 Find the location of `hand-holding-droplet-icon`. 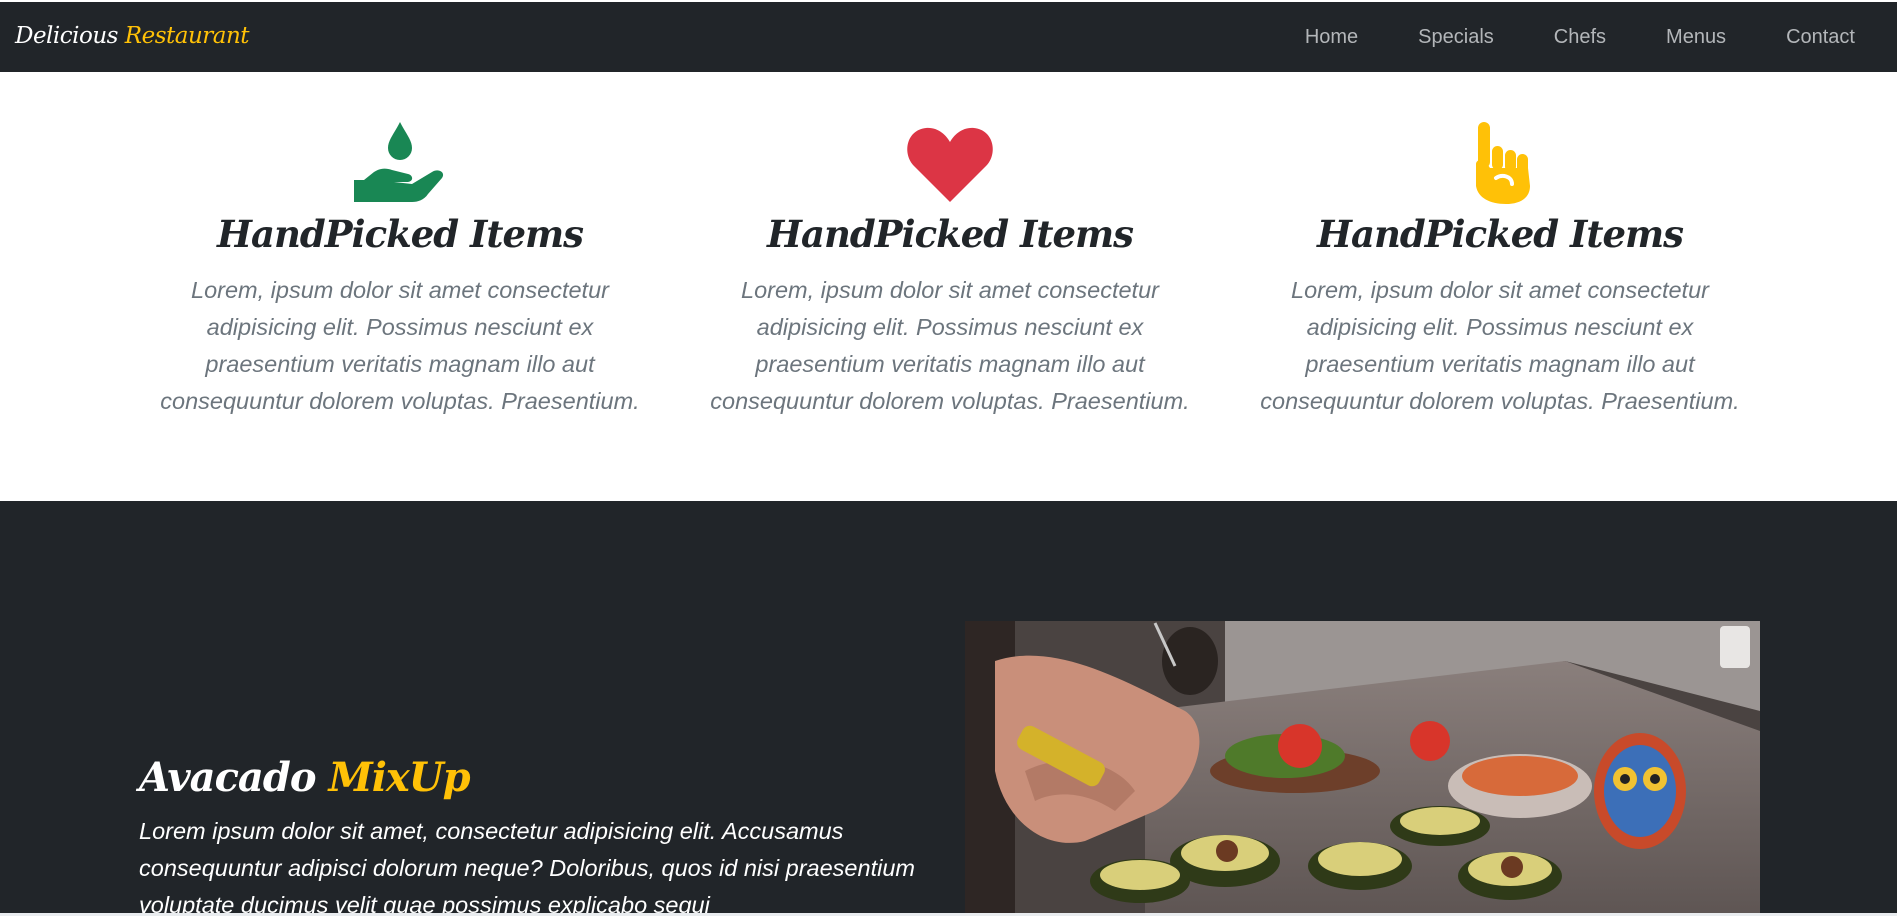

hand-holding-droplet-icon is located at coordinates (399, 162).